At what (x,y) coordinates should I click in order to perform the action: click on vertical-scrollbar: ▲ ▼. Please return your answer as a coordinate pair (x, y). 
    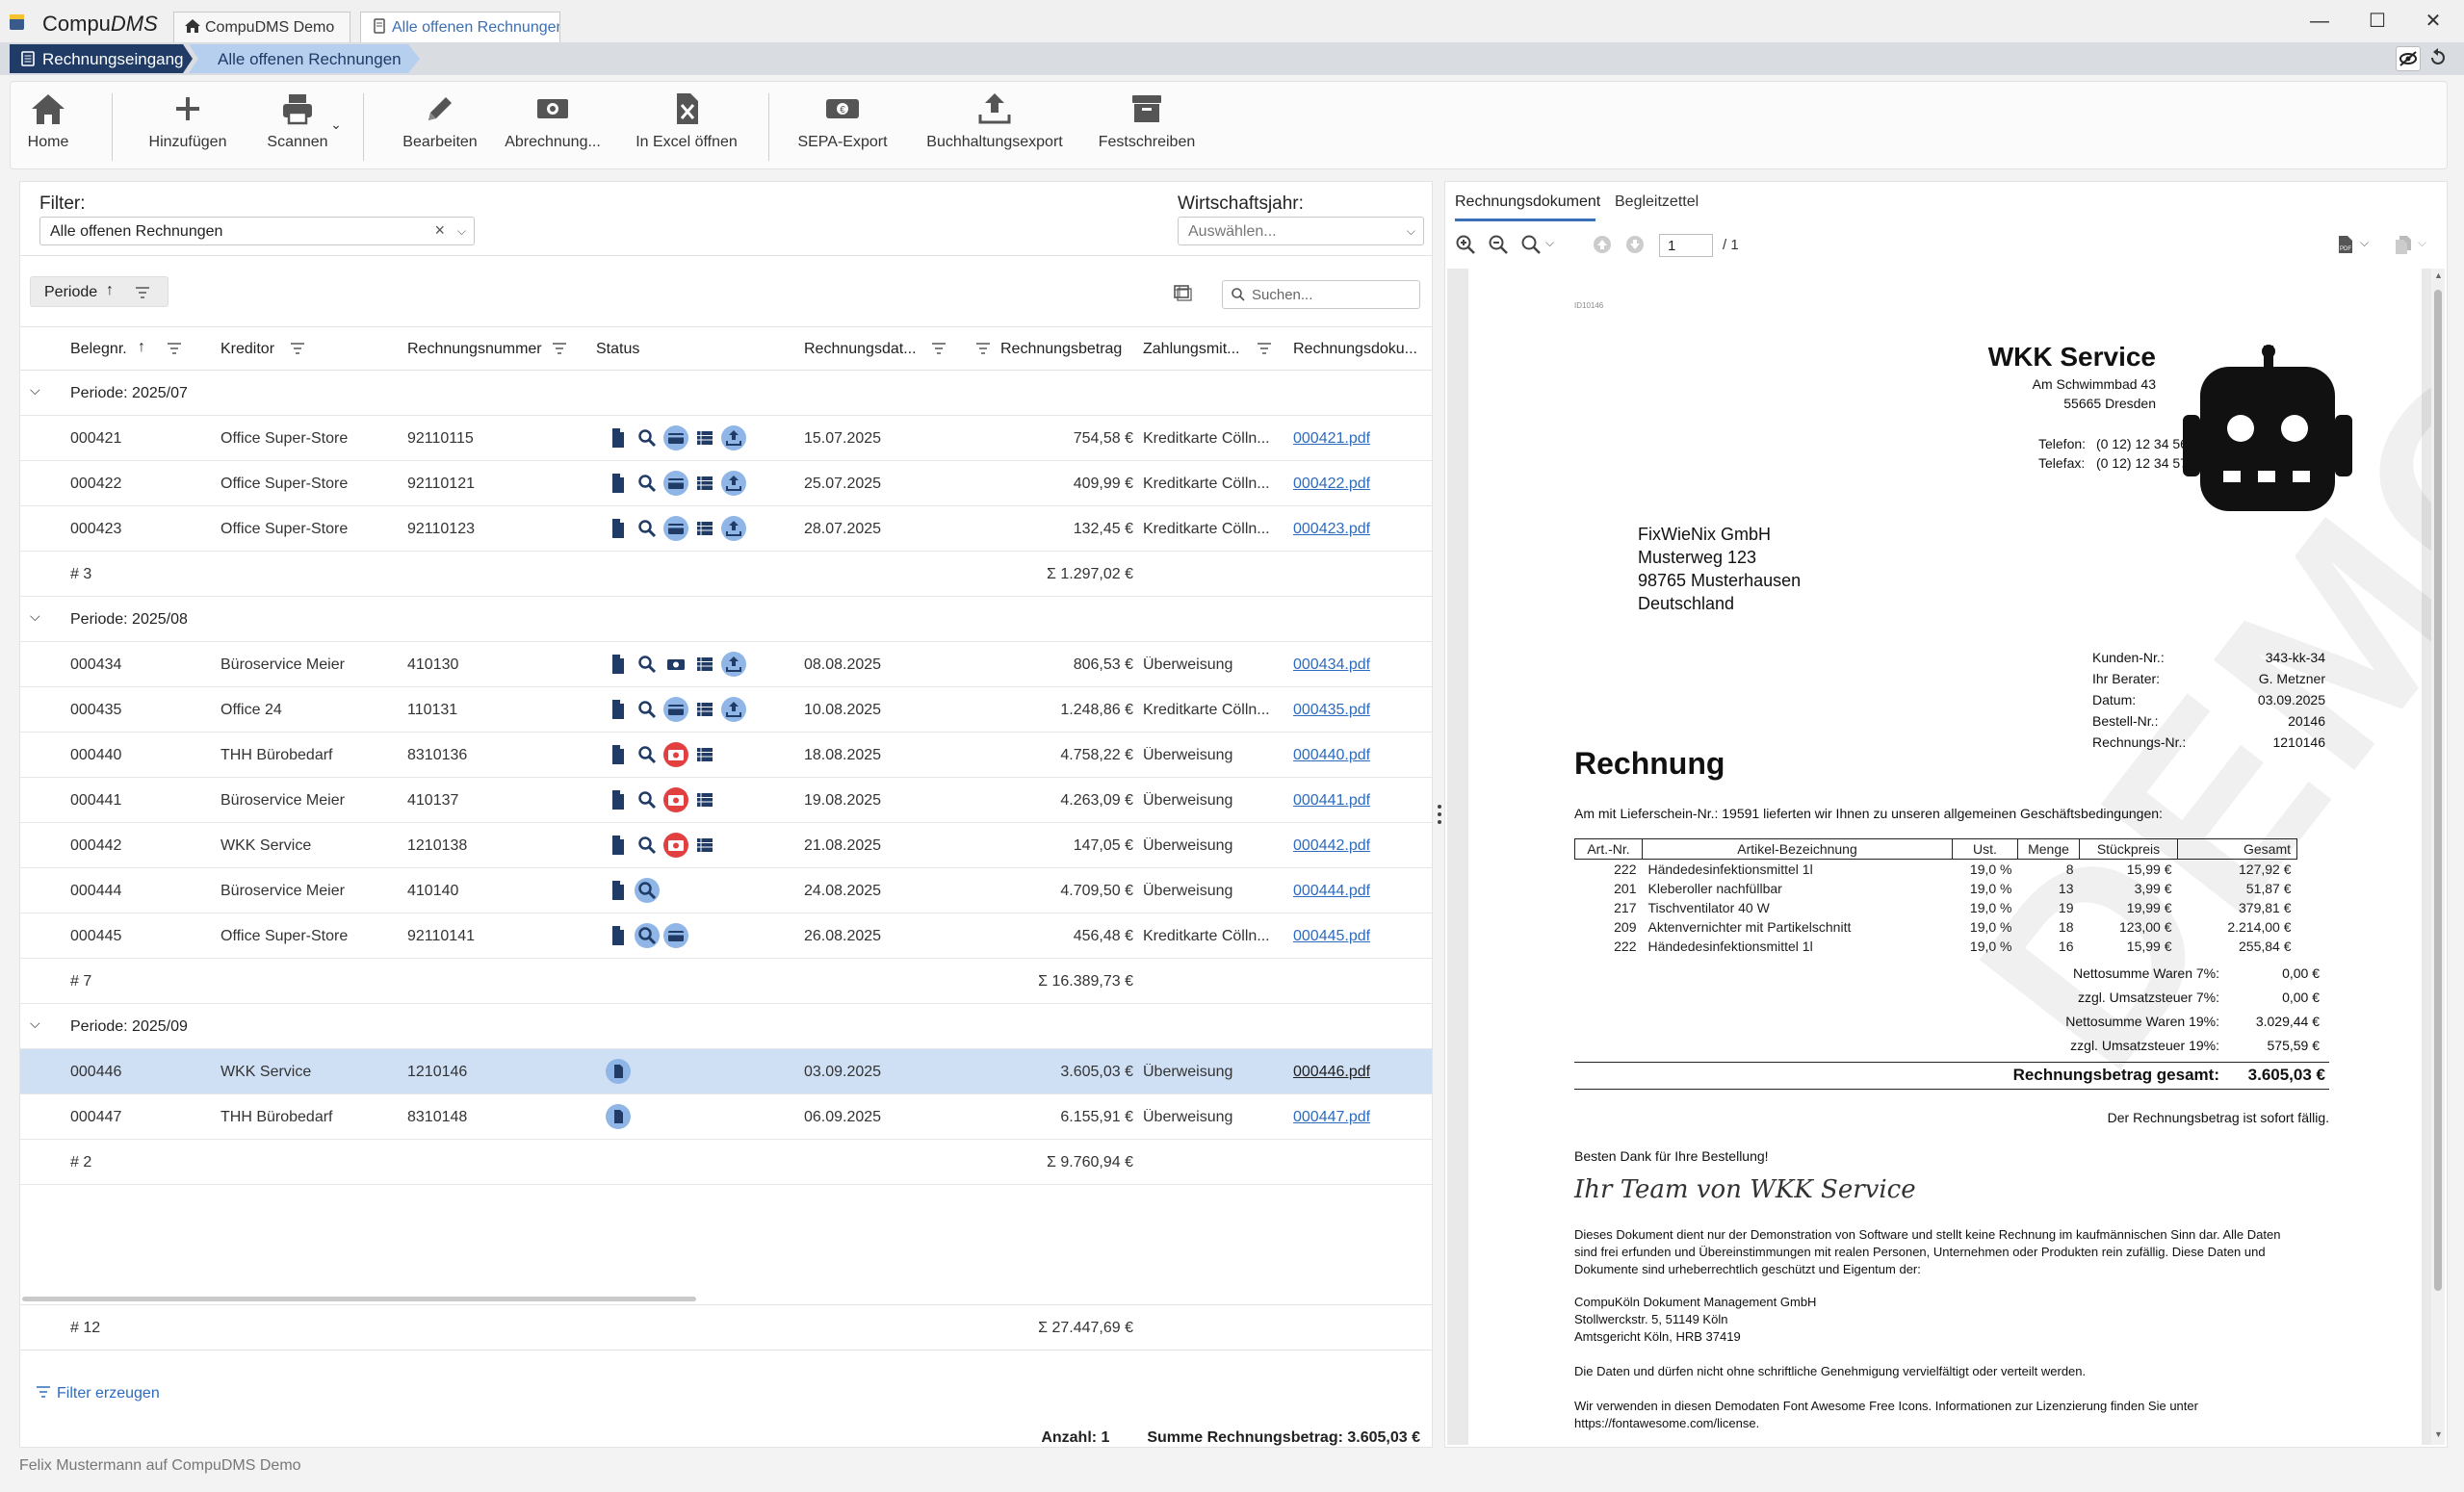
    Looking at the image, I should click on (2438, 857).